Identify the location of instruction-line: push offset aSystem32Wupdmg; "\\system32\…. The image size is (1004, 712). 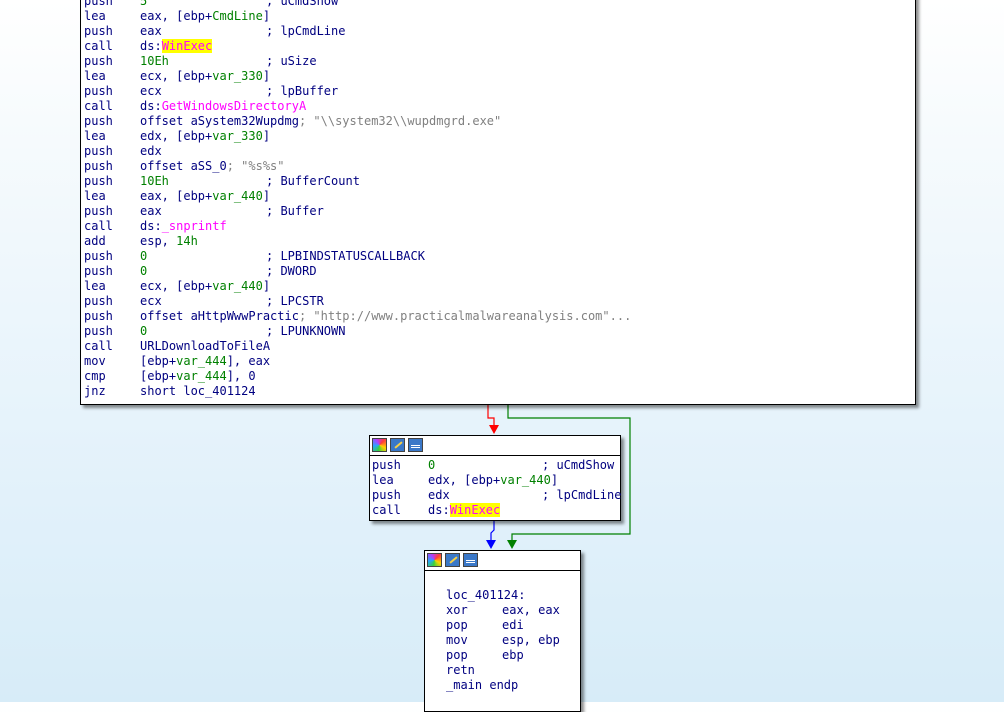
(292, 121).